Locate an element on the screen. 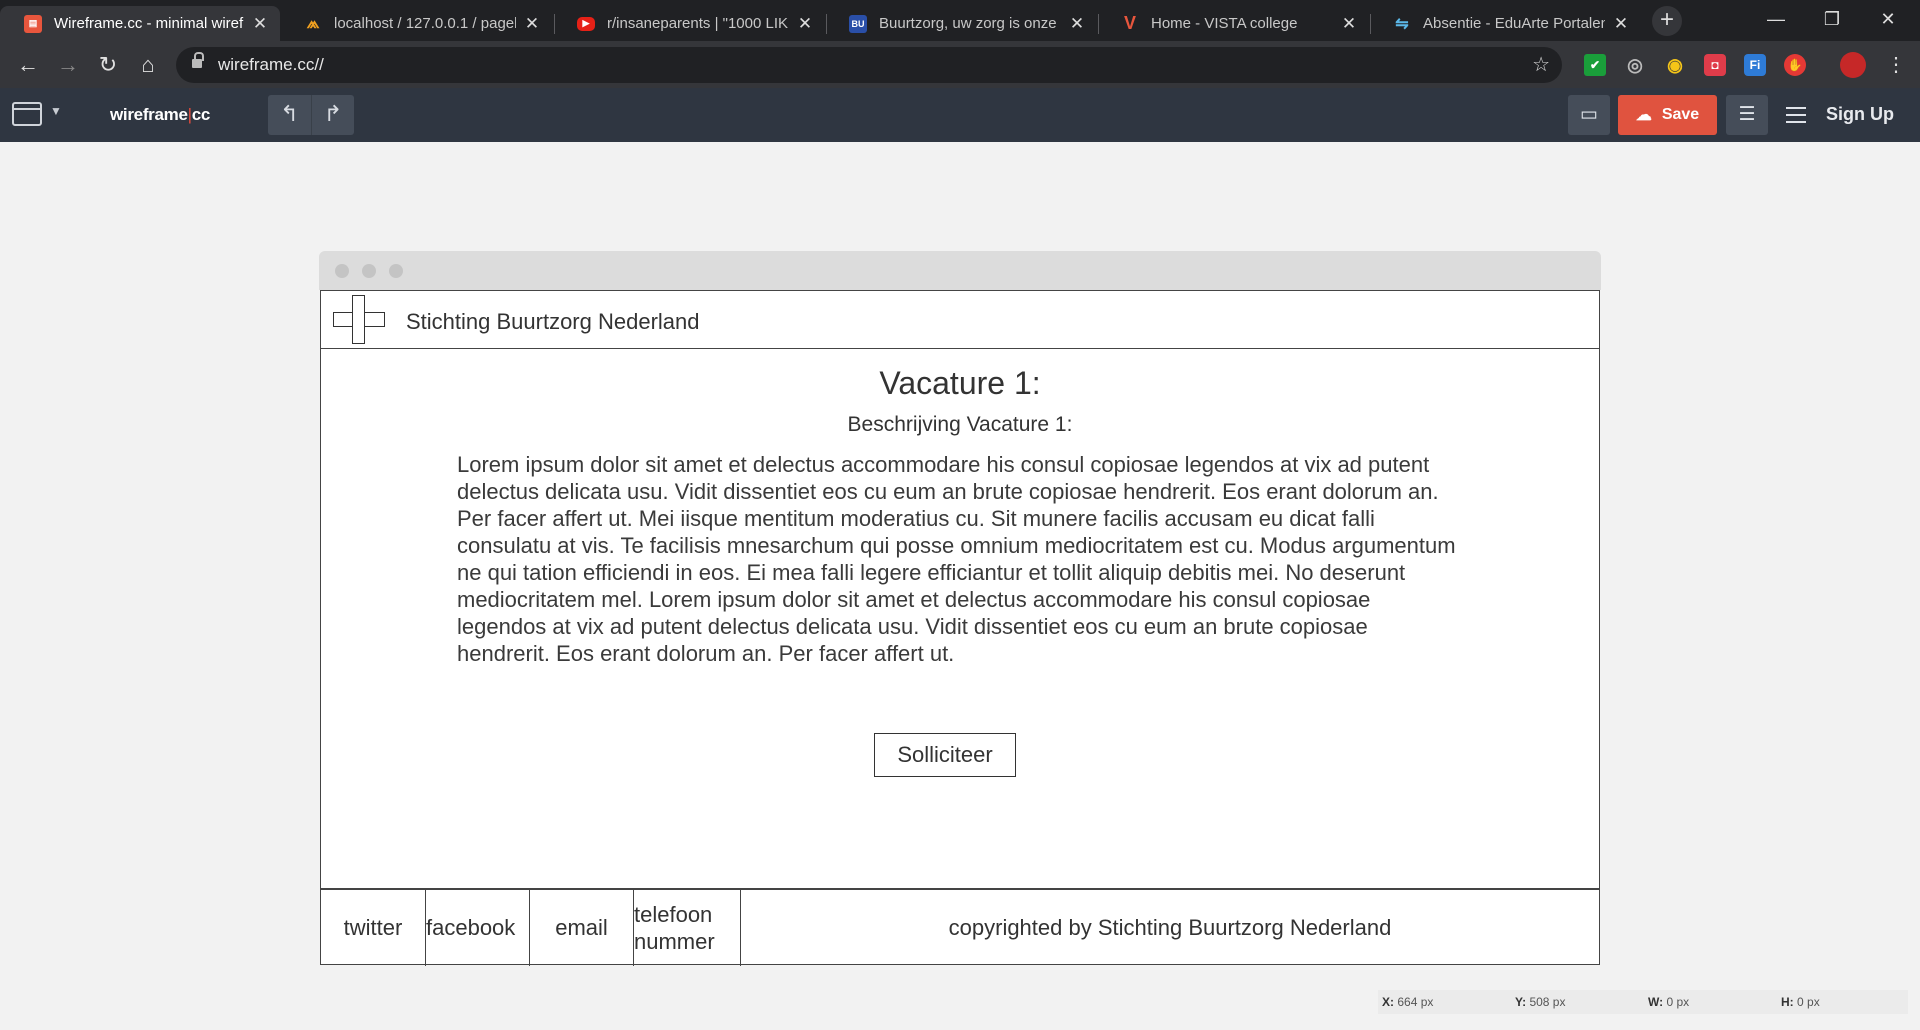 The width and height of the screenshot is (1920, 1030). save-label: Save is located at coordinates (1680, 114).